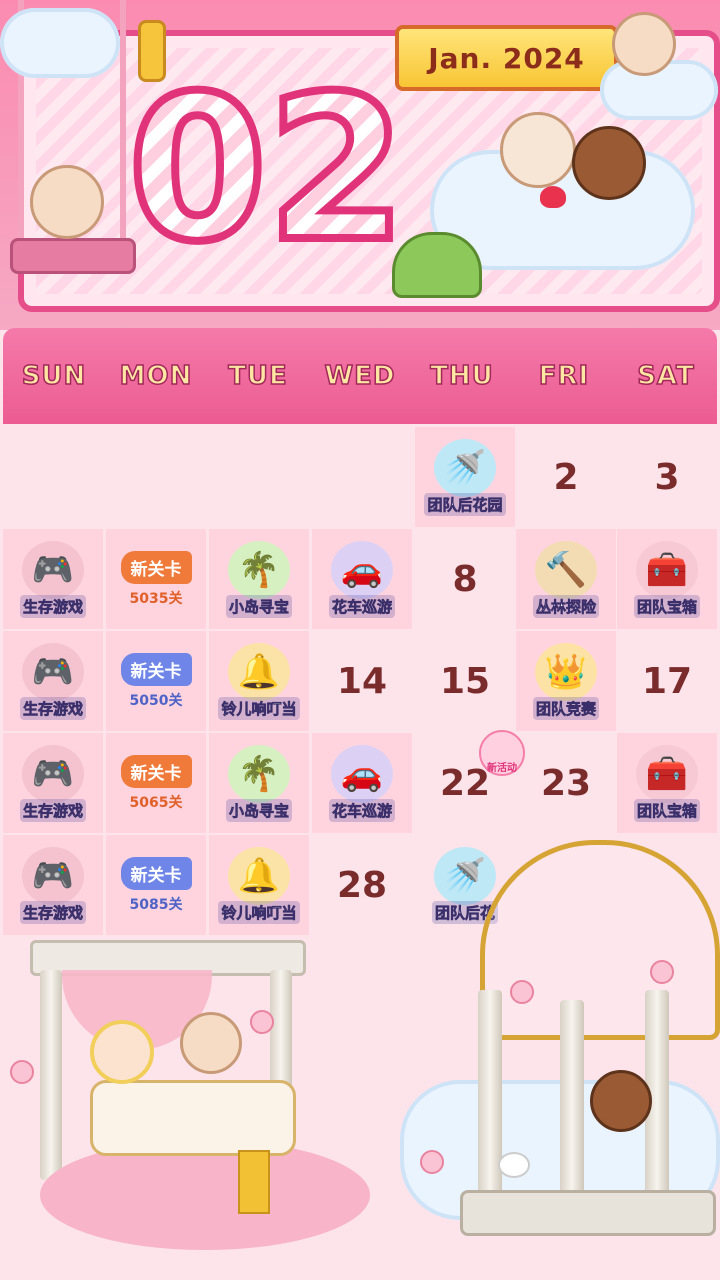 This screenshot has width=720, height=1280. I want to click on pillar-left, so click(51, 1075).